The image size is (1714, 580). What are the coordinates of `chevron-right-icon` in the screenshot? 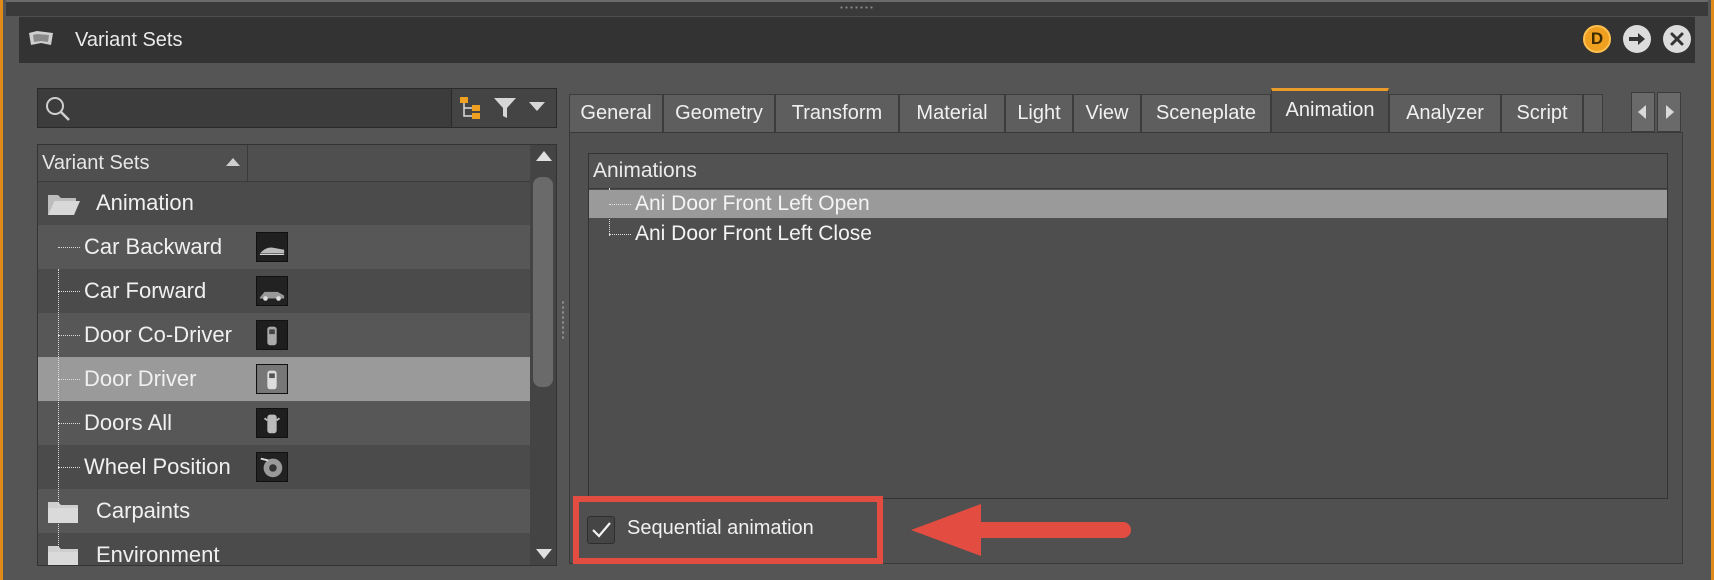 It's located at (1670, 112).